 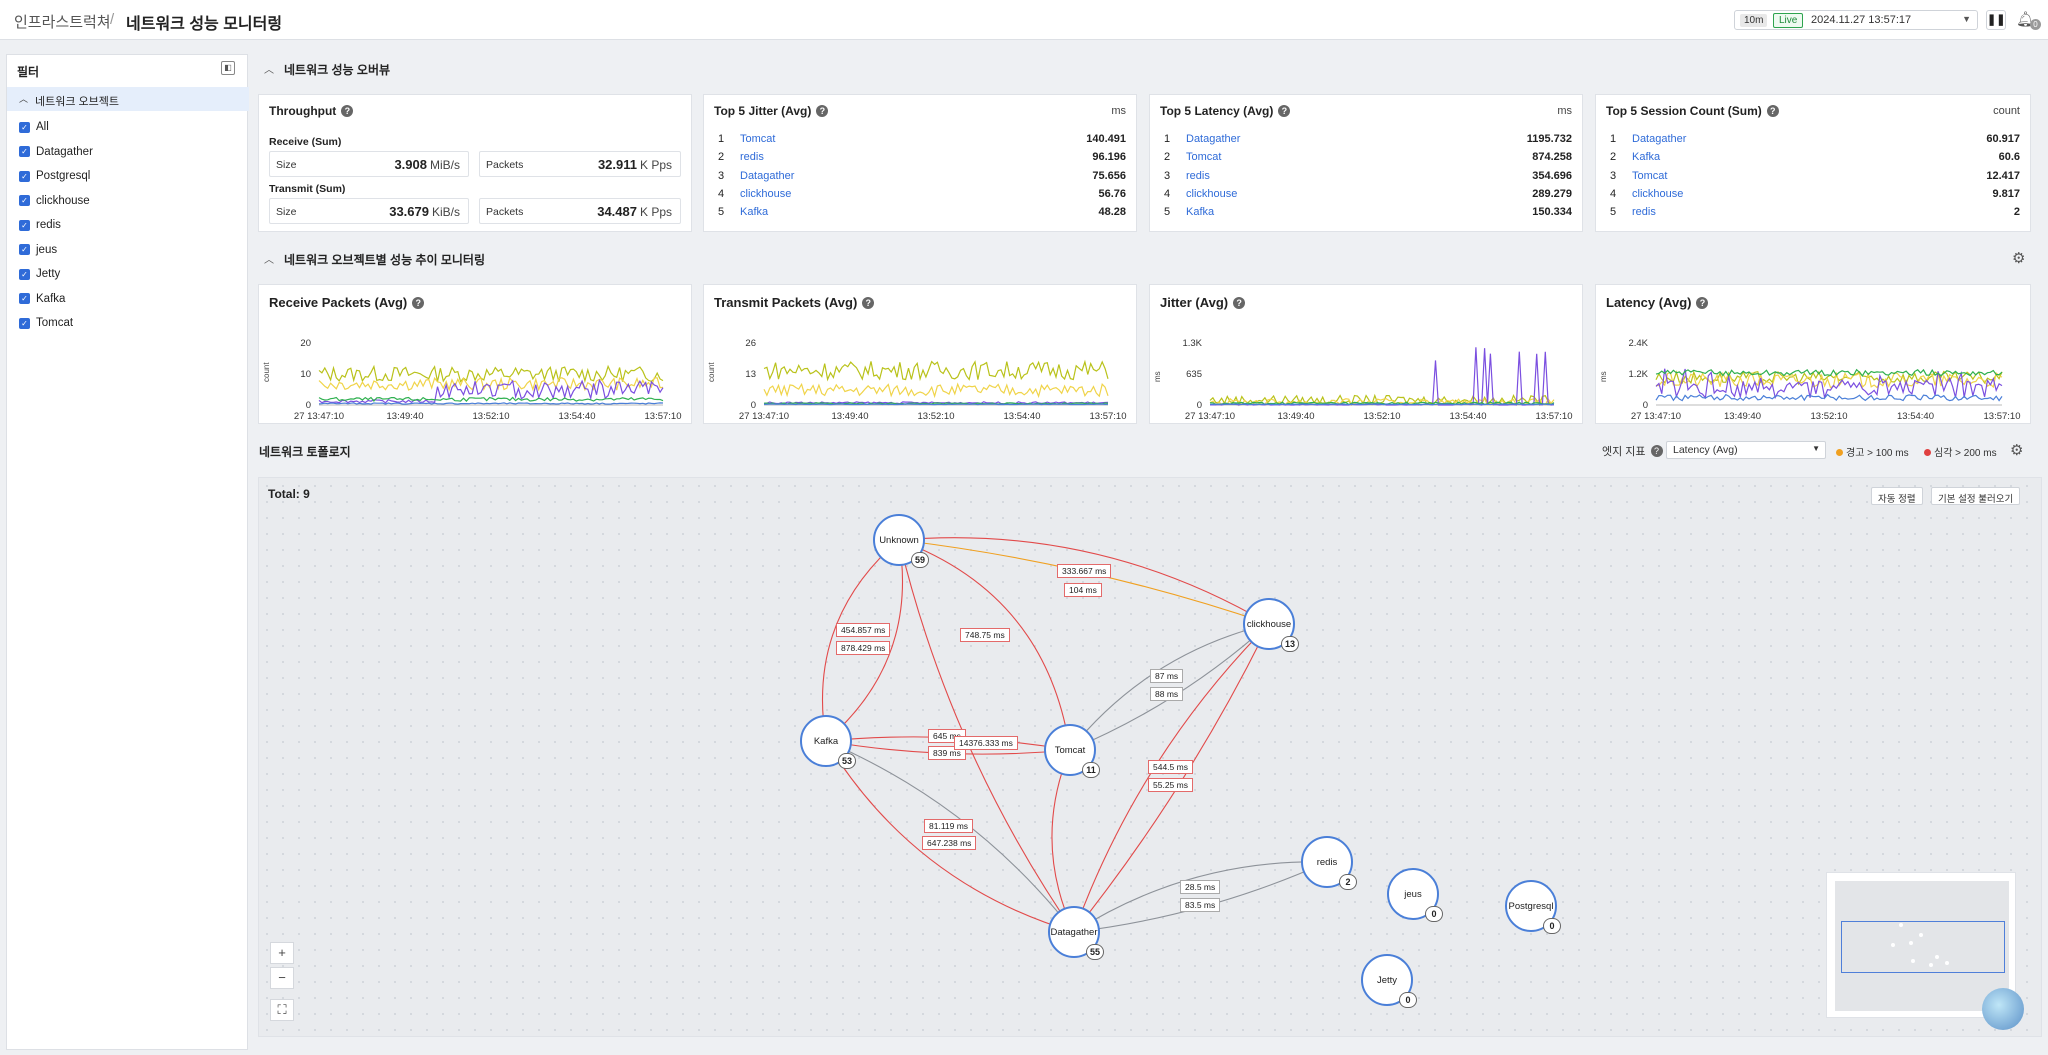 I want to click on node-tomcat: Tomcat 11, so click(x=1072, y=751).